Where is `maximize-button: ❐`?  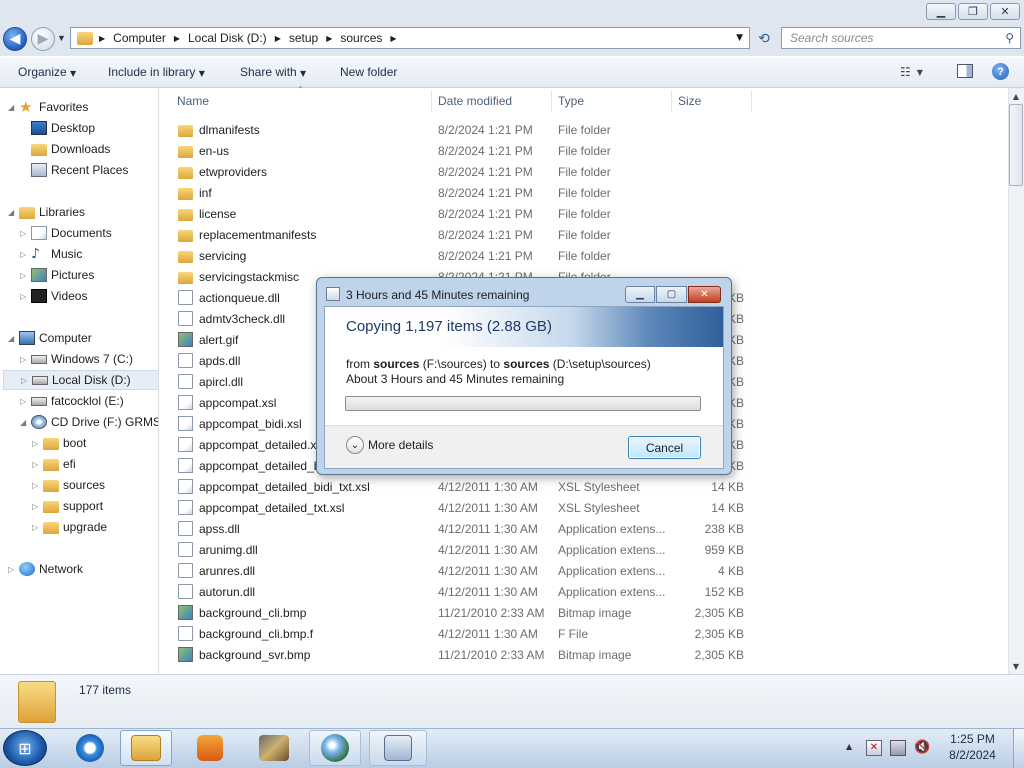 maximize-button: ❐ is located at coordinates (973, 11).